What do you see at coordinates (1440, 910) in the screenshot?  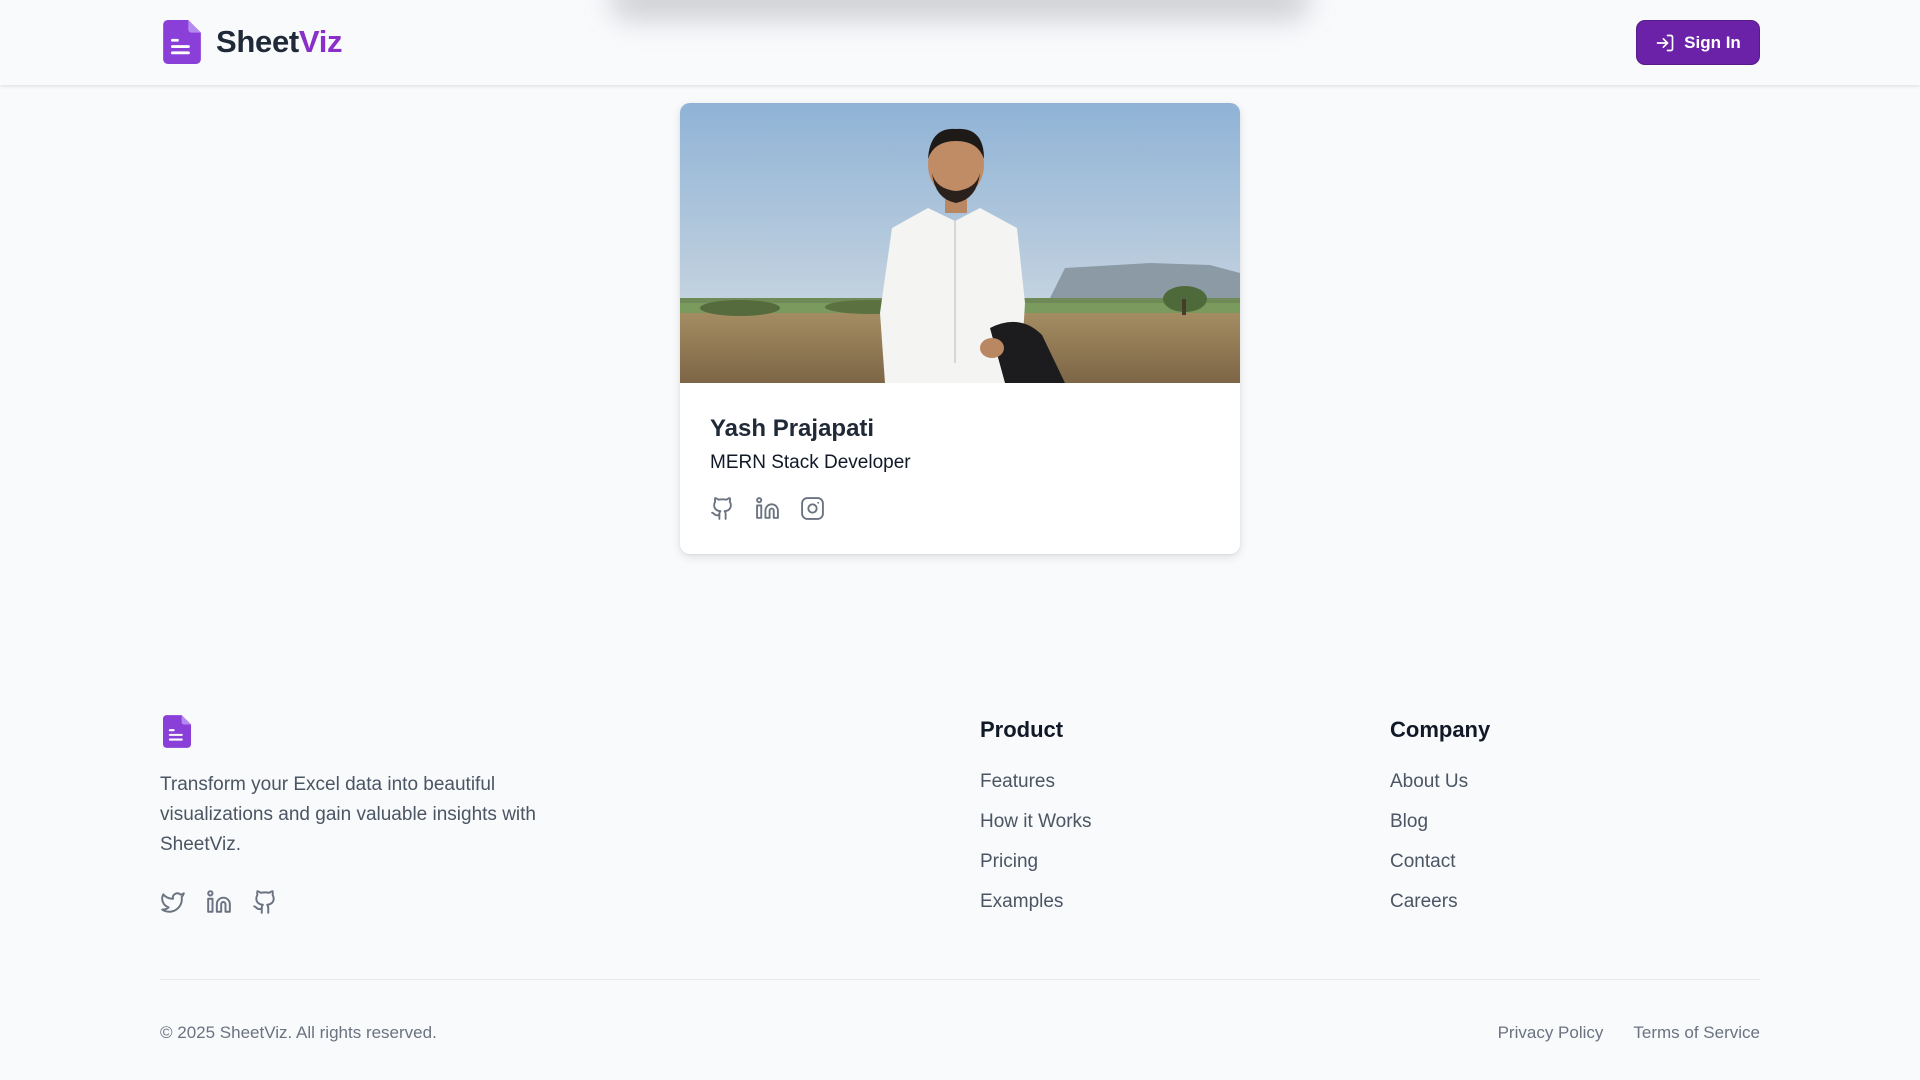 I see `footer-link-careers: Careers` at bounding box center [1440, 910].